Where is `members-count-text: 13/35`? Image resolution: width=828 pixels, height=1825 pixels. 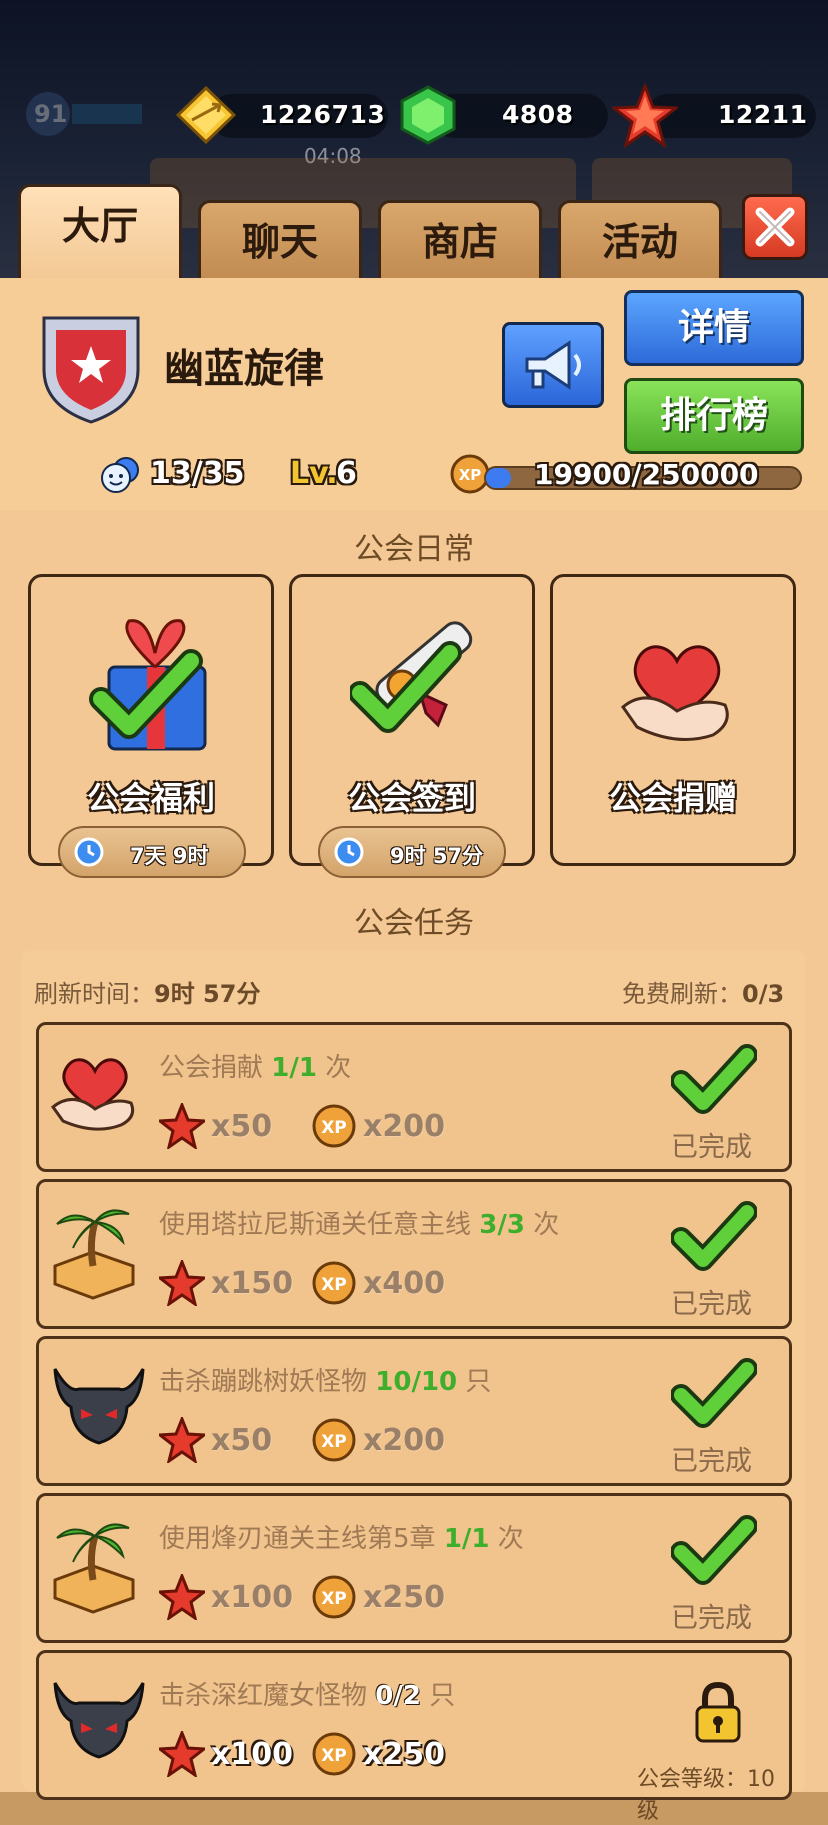
members-count-text: 13/35 is located at coordinates (197, 473).